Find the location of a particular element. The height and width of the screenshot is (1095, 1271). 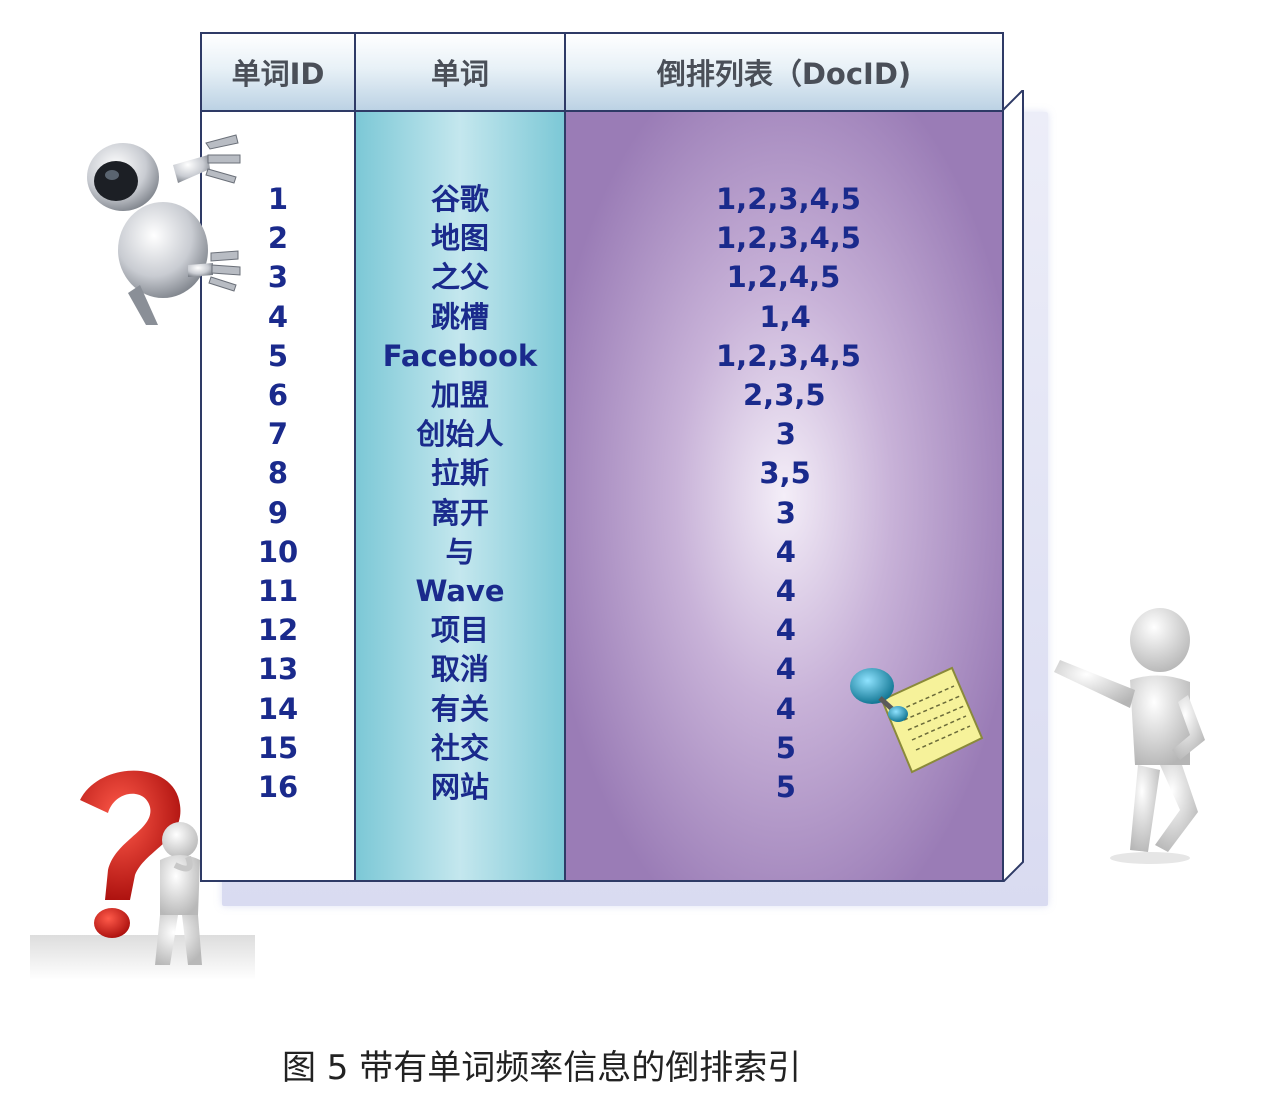

word-cell: 有关 is located at coordinates (459, 708).